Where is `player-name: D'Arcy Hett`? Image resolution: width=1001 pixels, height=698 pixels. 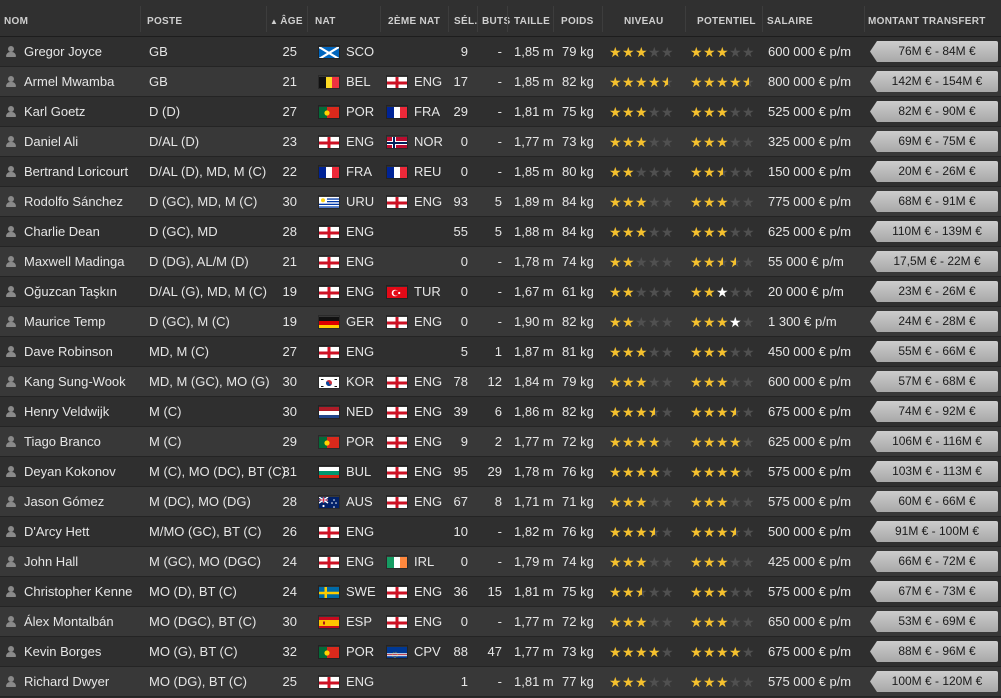 player-name: D'Arcy Hett is located at coordinates (56, 532).